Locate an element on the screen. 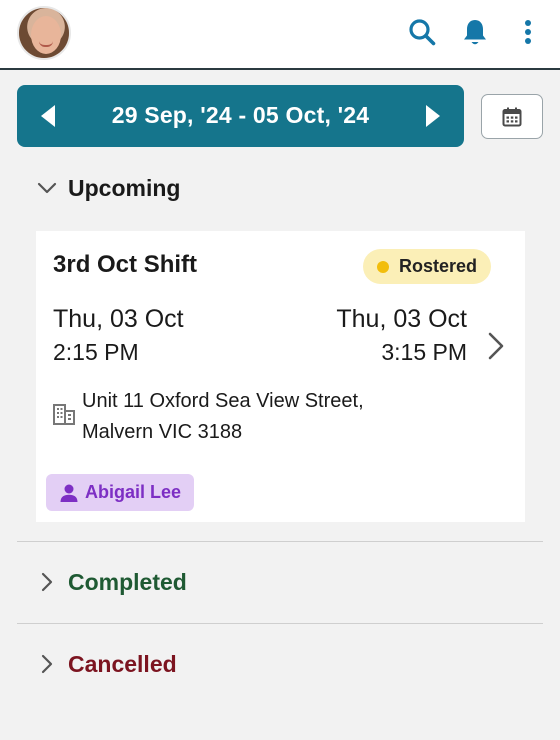 The width and height of the screenshot is (560, 740). avatar-face is located at coordinates (46, 35).